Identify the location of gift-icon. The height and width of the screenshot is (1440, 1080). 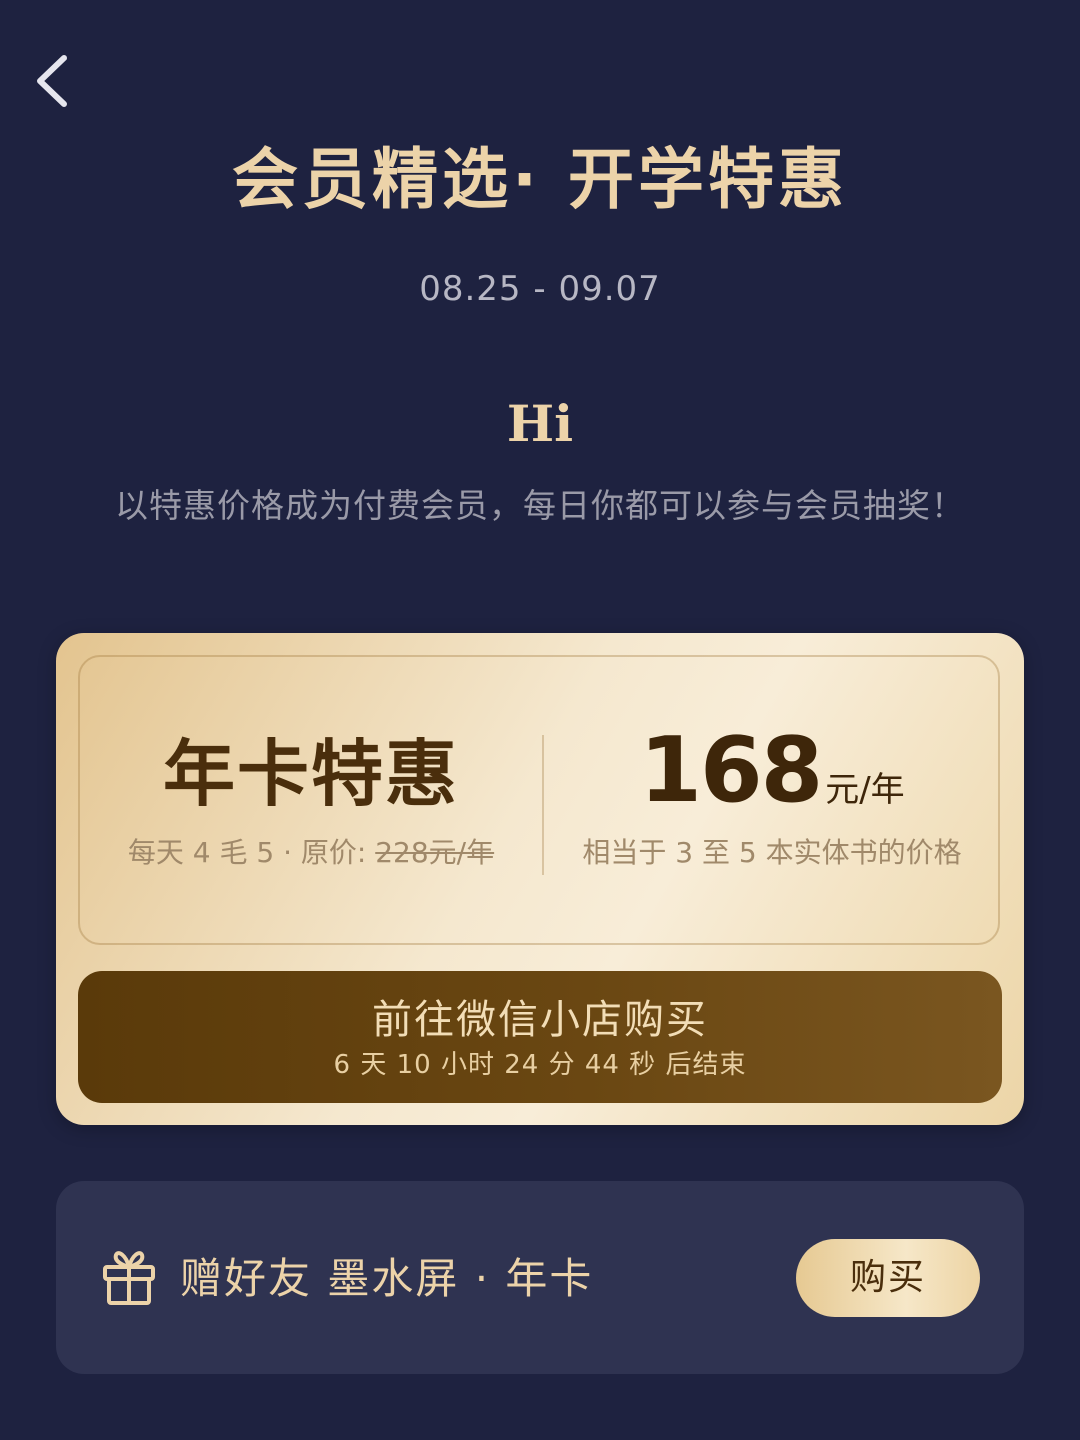
(129, 1278).